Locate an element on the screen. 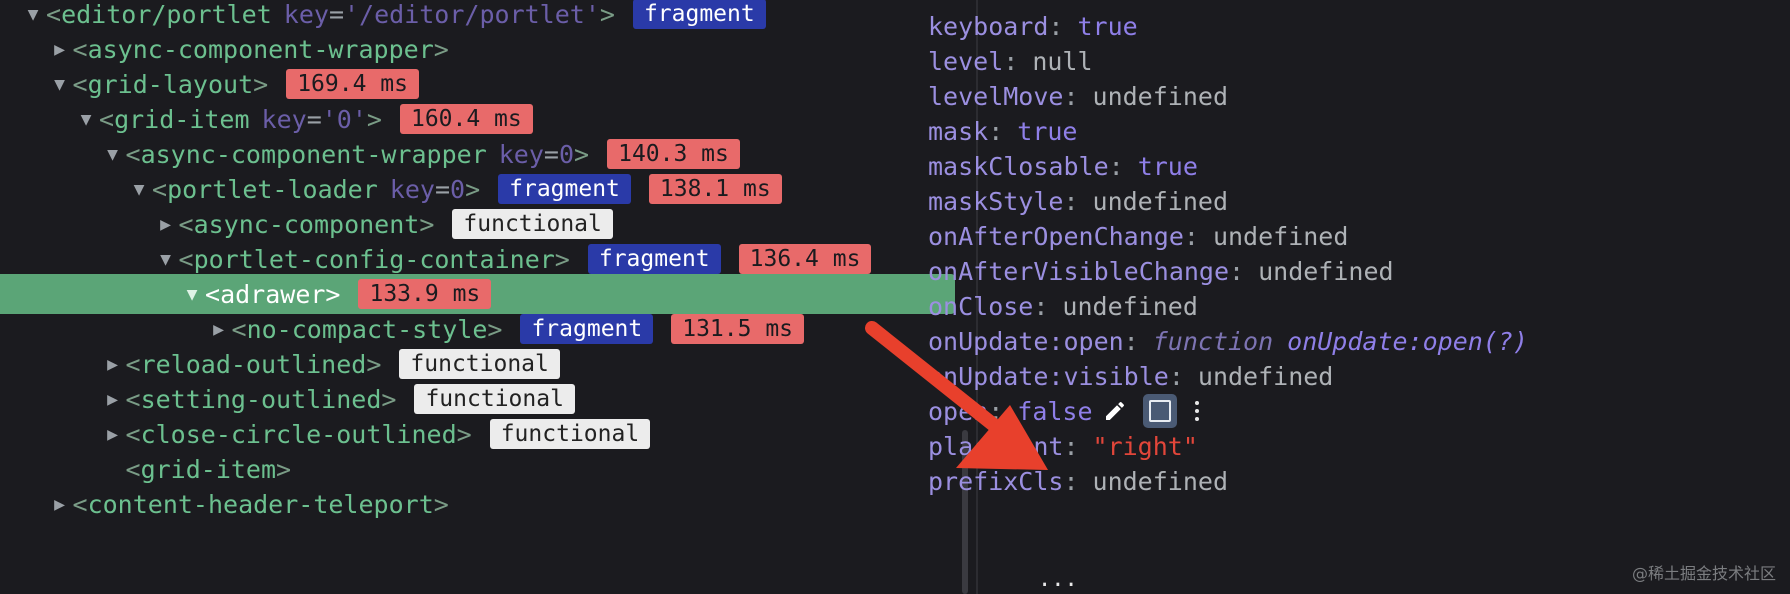  prop-key: mask is located at coordinates (958, 131).